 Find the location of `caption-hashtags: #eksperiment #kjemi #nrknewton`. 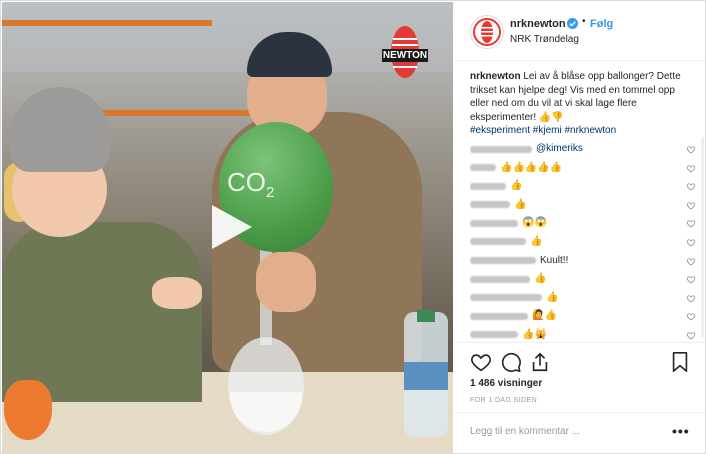

caption-hashtags: #eksperiment #kjemi #nrknewton is located at coordinates (543, 130).